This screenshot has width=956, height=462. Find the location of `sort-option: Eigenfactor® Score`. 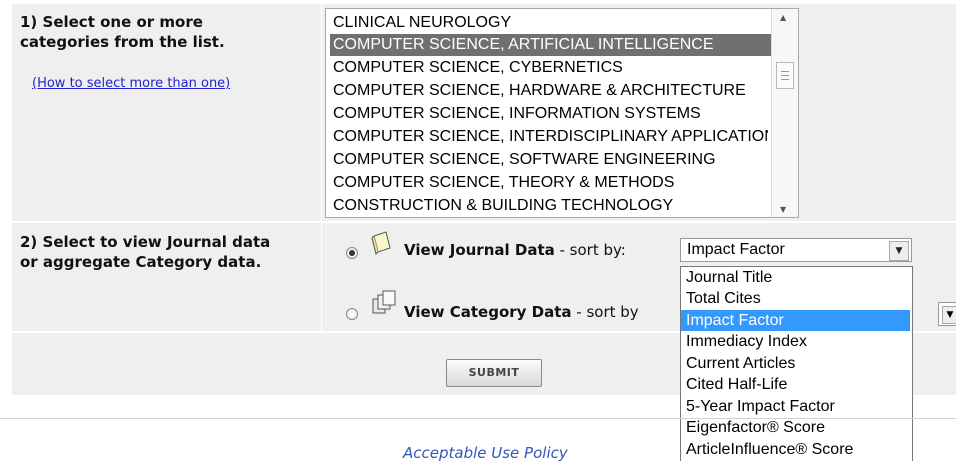

sort-option: Eigenfactor® Score is located at coordinates (795, 427).